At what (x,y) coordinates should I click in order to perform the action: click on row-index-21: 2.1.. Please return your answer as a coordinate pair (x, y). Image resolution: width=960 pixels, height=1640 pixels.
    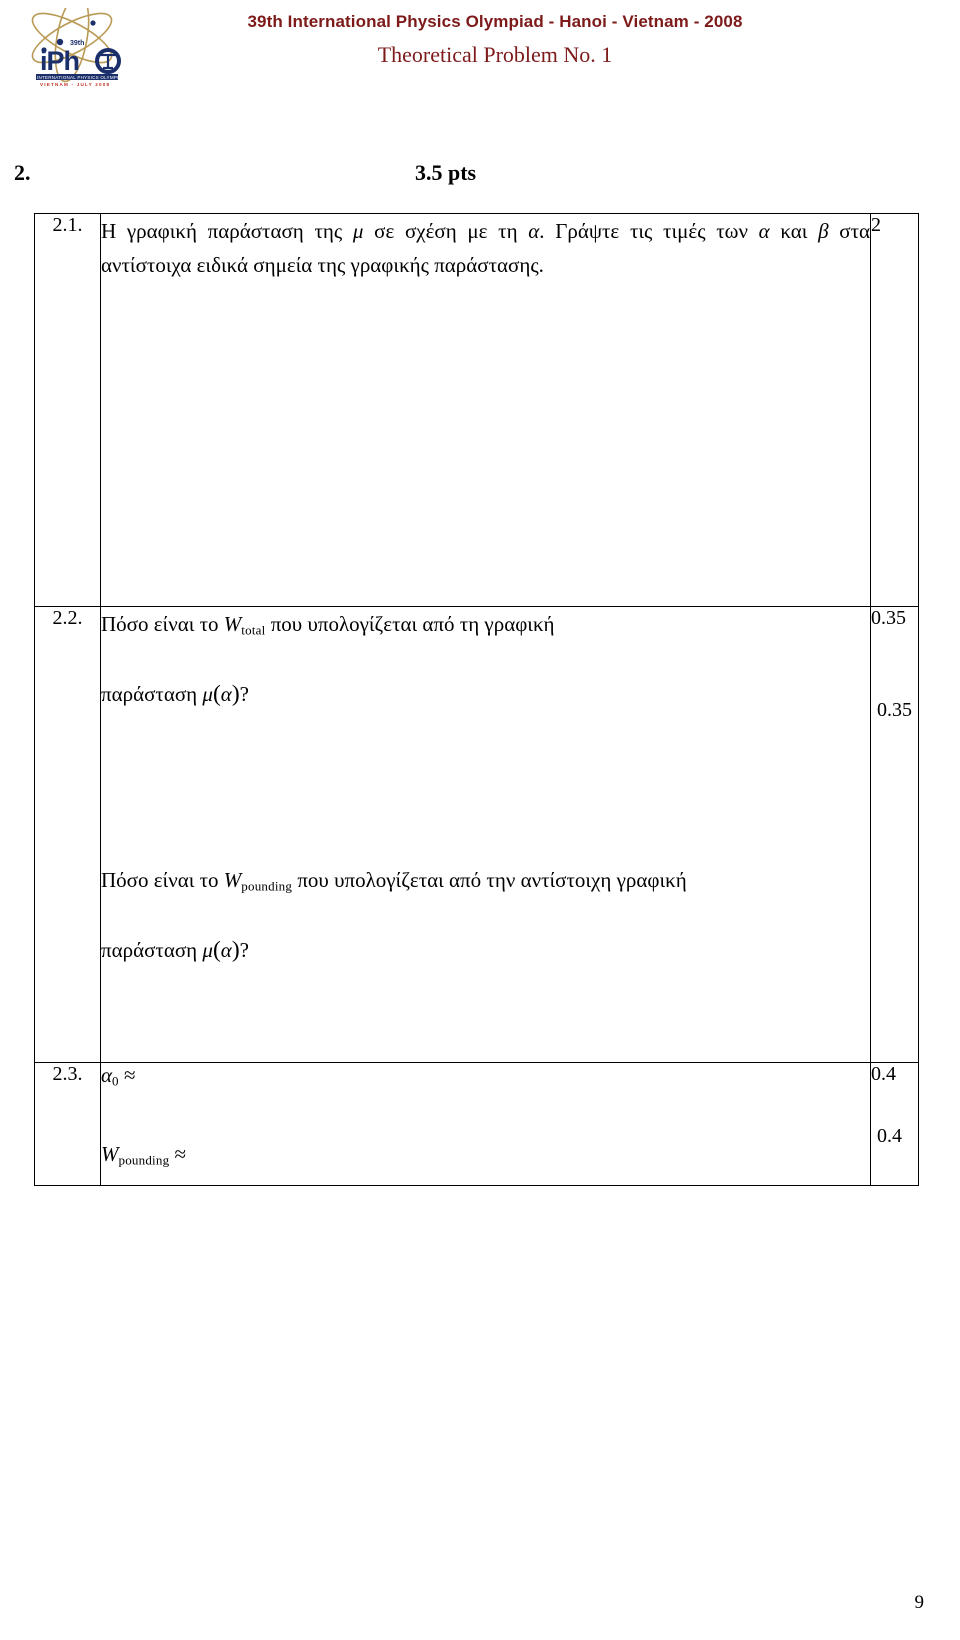
    Looking at the image, I should click on (67, 410).